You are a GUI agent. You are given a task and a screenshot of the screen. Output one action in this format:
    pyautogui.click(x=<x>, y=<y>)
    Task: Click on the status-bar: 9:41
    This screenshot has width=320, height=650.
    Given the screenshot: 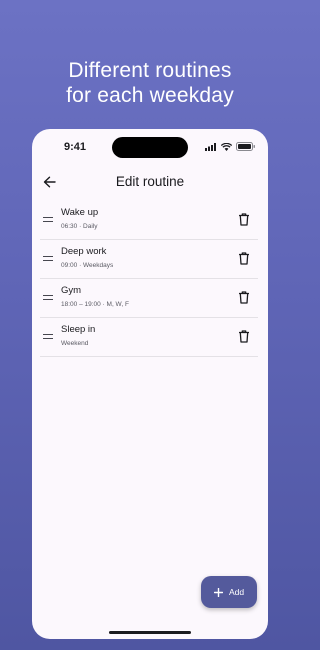 What is the action you would take?
    pyautogui.click(x=150, y=148)
    